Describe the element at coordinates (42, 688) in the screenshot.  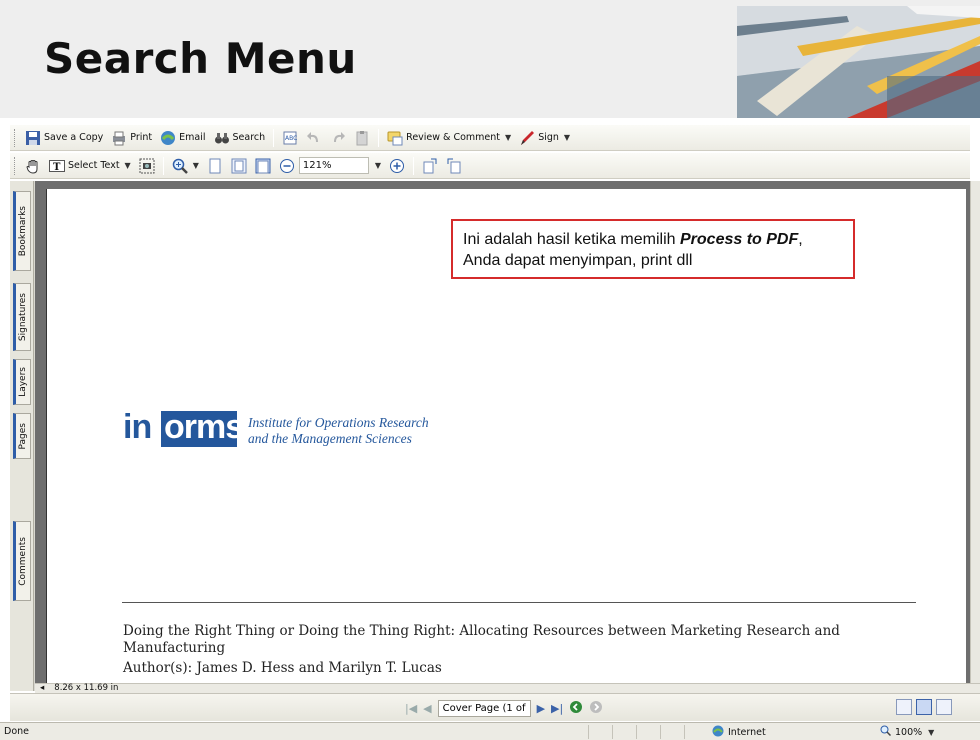
I see `scroll-left-icon: ◂` at that location.